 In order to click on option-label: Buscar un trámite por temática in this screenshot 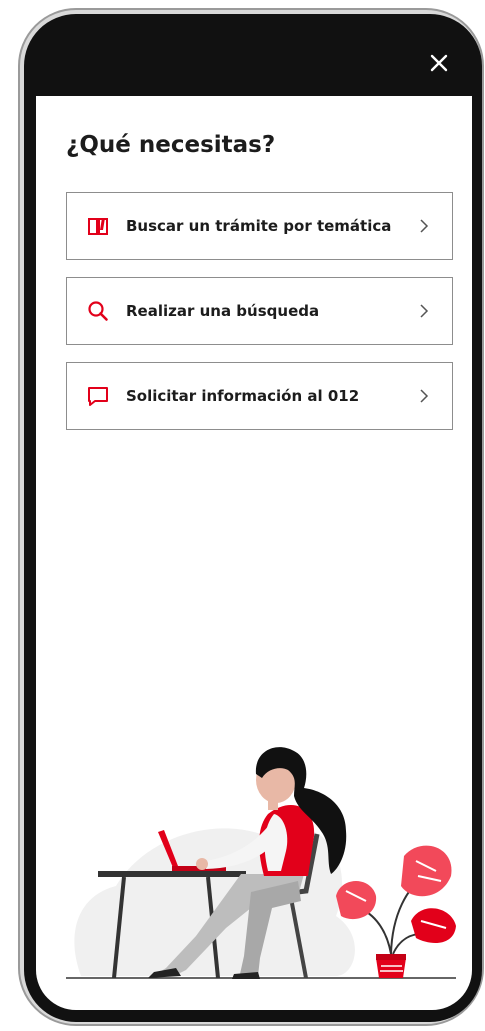, I will do `click(259, 226)`.